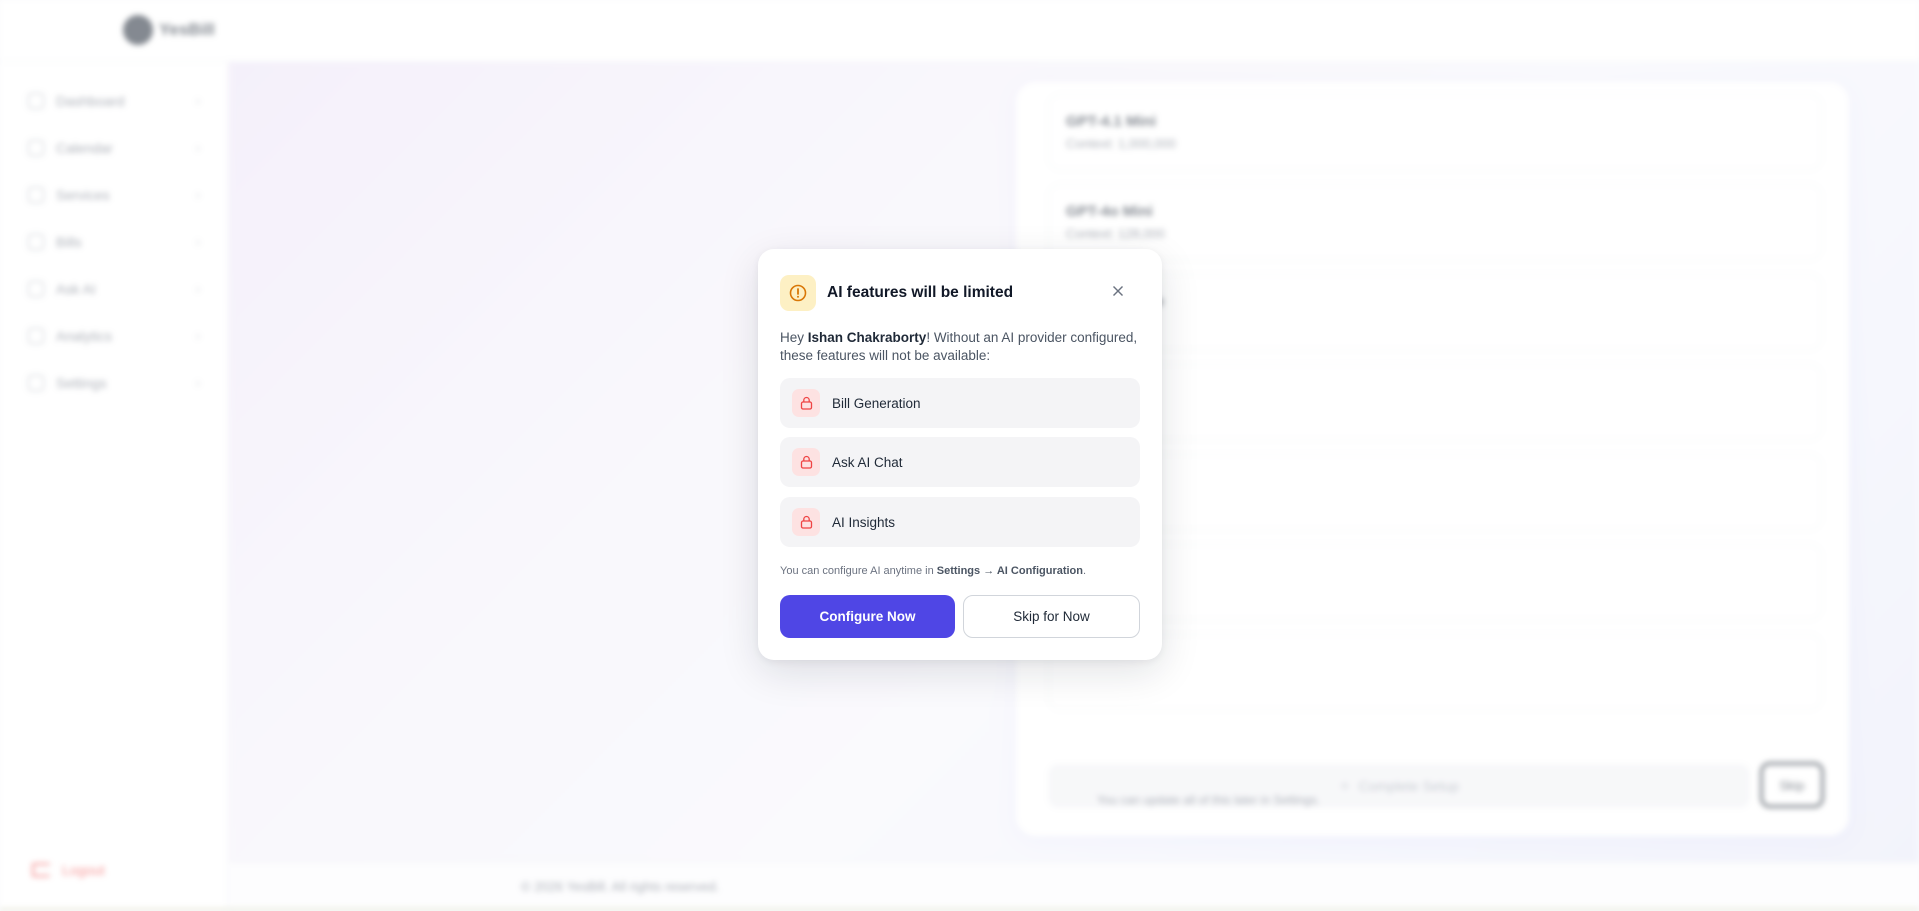  I want to click on close-icon, so click(1118, 291).